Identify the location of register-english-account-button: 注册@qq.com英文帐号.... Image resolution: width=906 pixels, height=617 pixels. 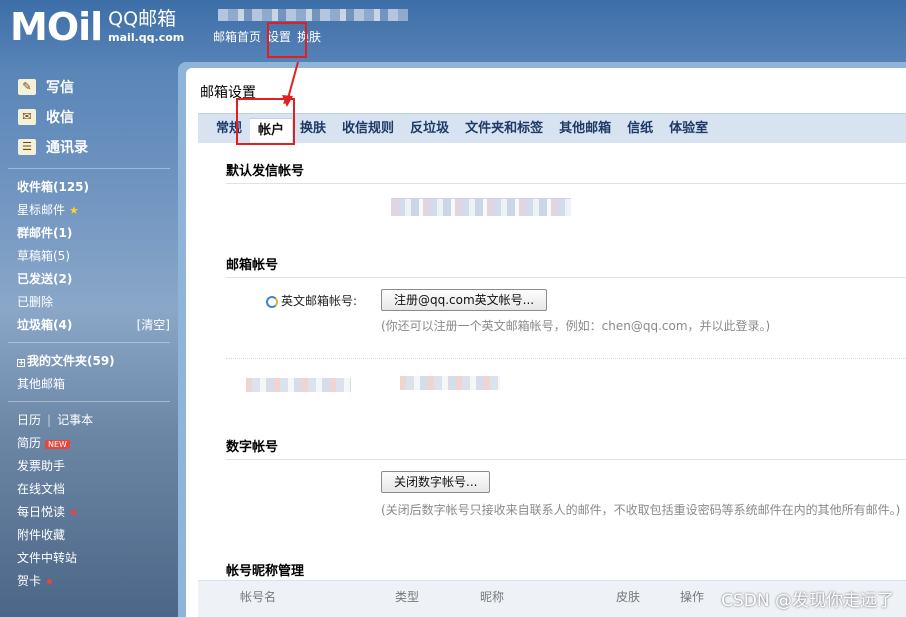
(464, 300).